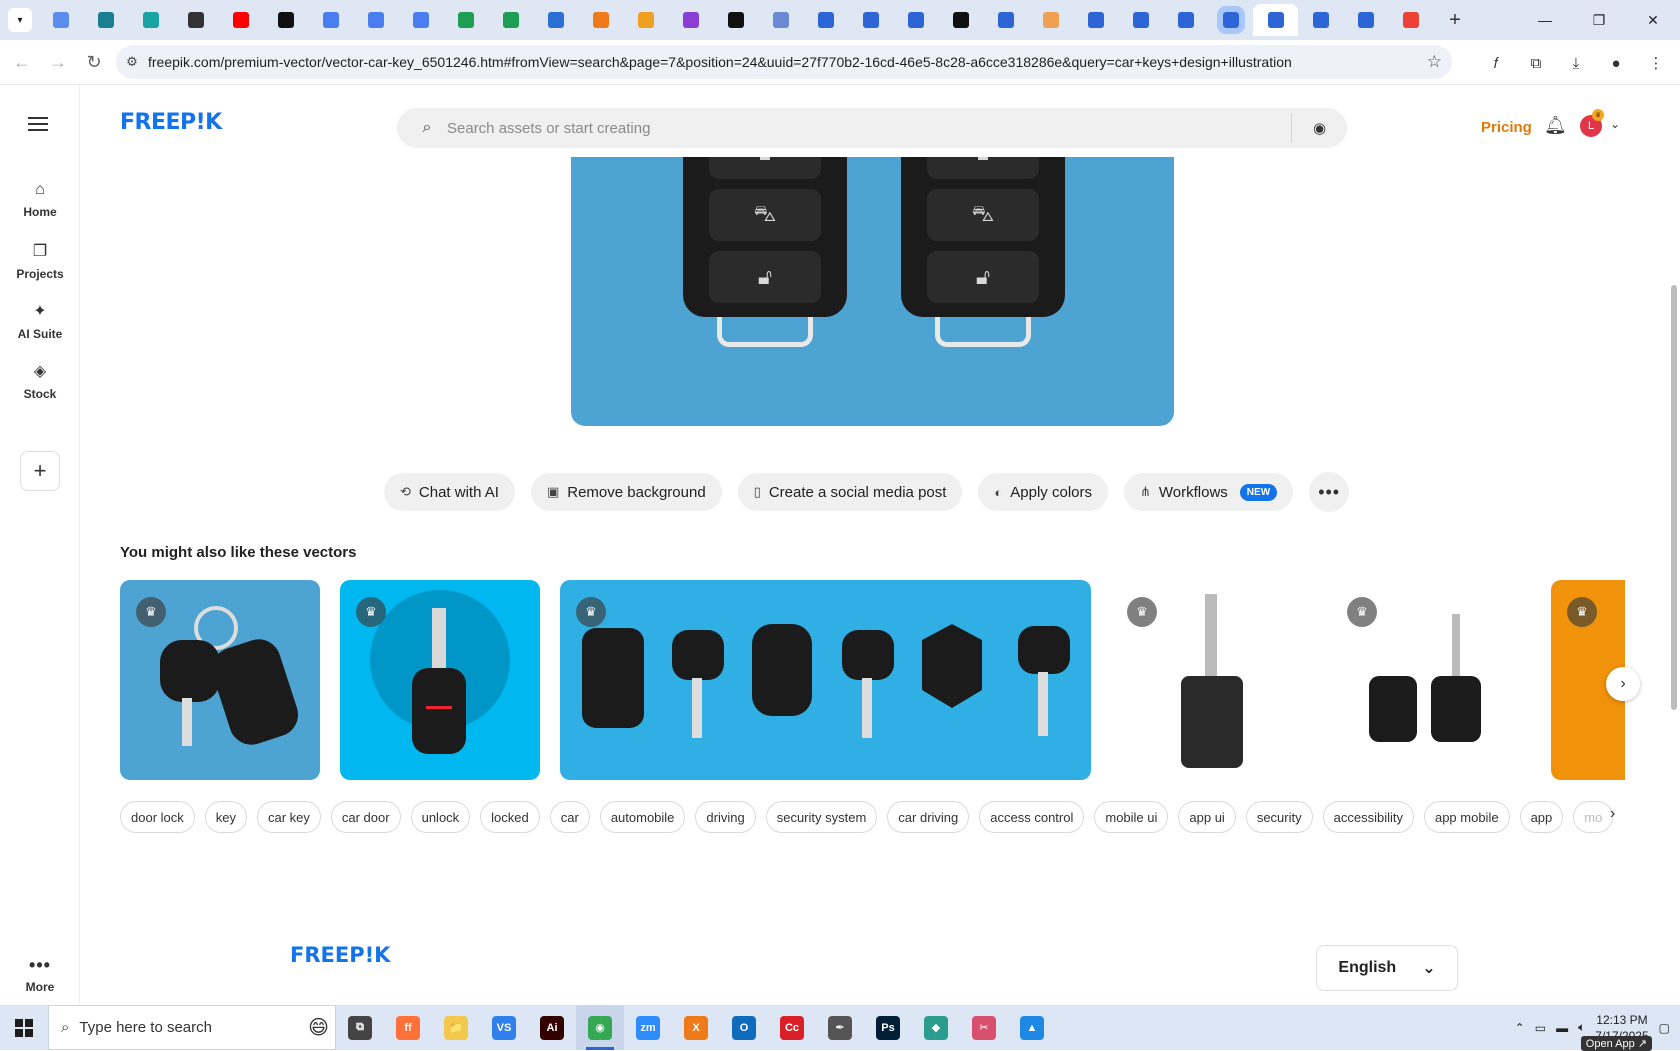  I want to click on new-tab-button: +, so click(1455, 20).